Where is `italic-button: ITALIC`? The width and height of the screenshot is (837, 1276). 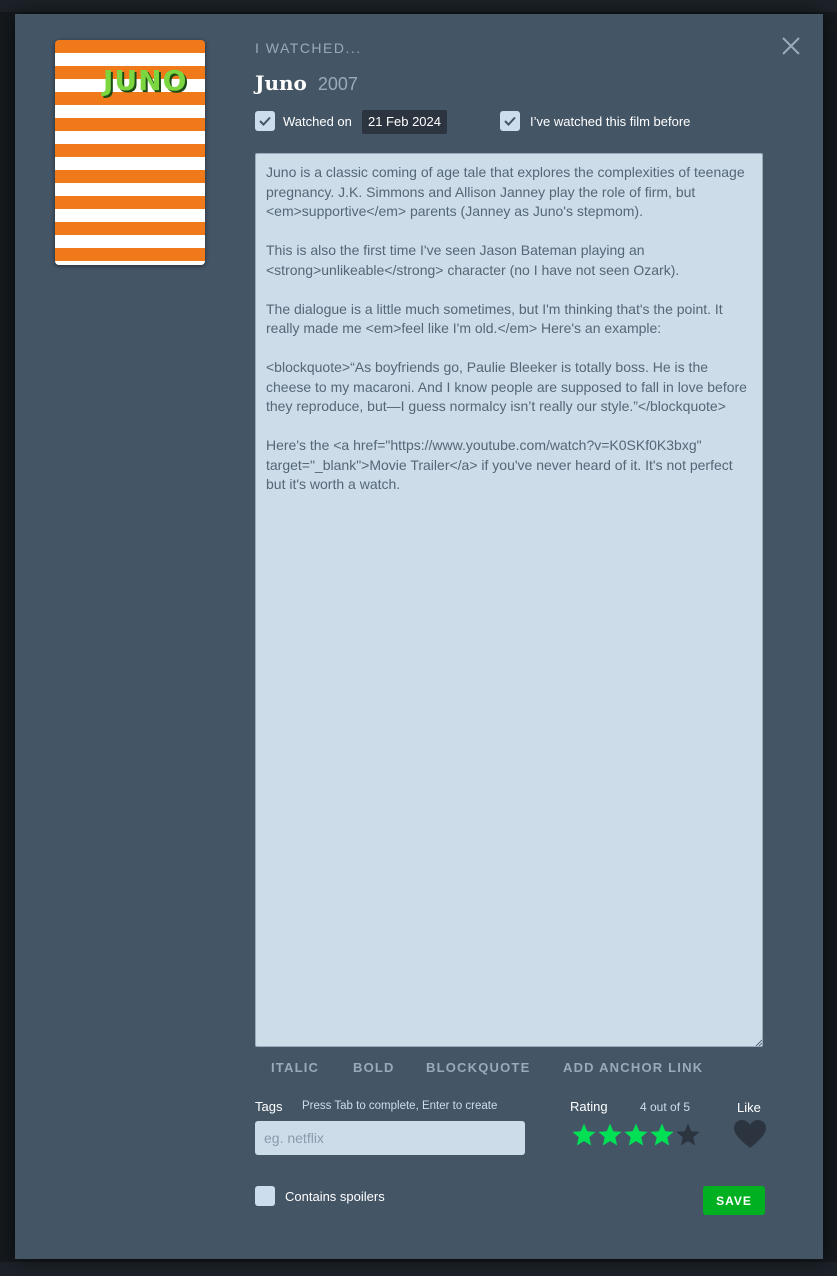 italic-button: ITALIC is located at coordinates (295, 1067).